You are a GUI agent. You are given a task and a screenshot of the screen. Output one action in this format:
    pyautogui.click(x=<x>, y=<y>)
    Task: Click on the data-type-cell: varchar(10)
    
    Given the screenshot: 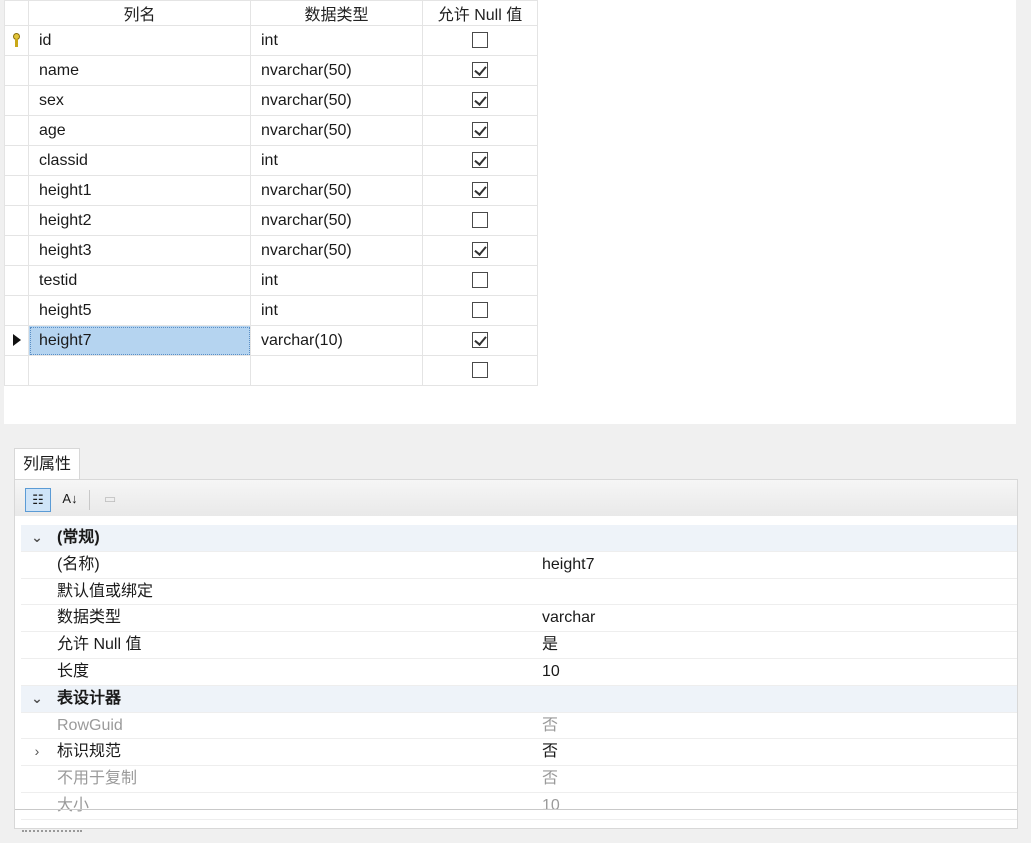 What is the action you would take?
    pyautogui.click(x=336, y=340)
    